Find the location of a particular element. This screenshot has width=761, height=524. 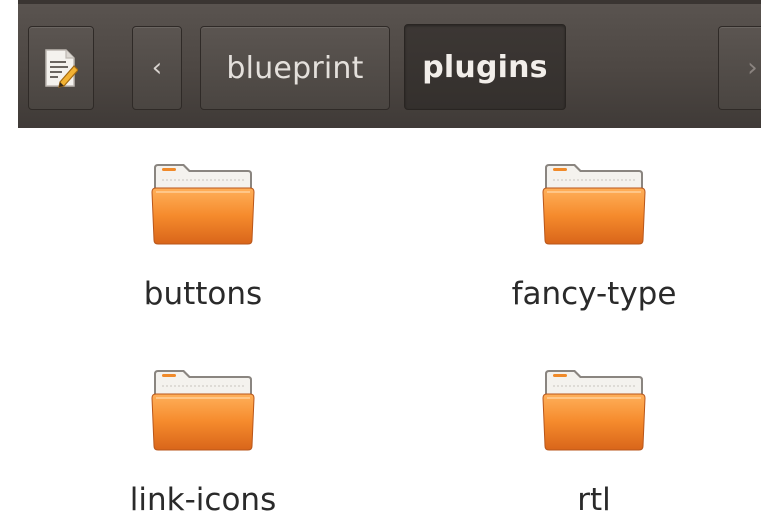

folder-item: fancy-type is located at coordinates (594, 235).